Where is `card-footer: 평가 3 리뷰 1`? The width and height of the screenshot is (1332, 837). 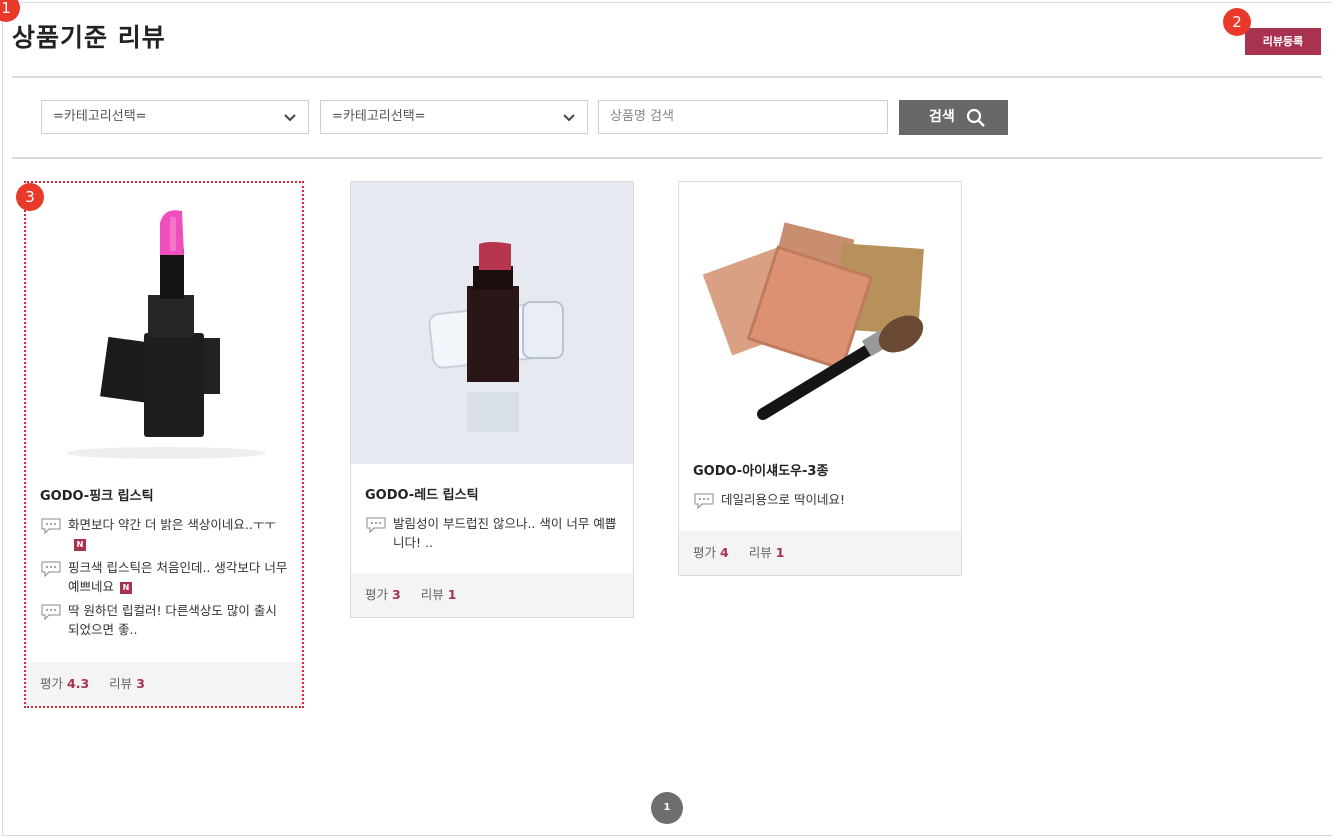 card-footer: 평가 3 리뷰 1 is located at coordinates (492, 595).